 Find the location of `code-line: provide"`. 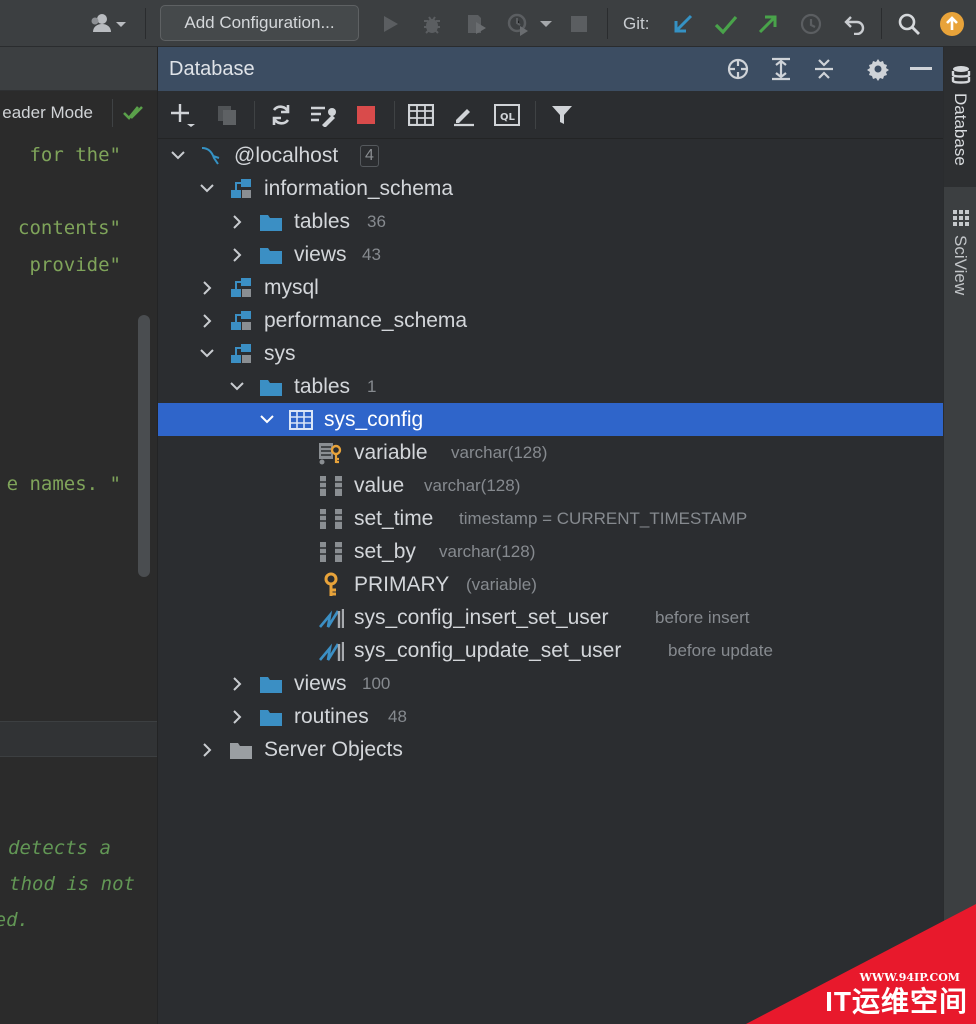

code-line: provide" is located at coordinates (75, 265).